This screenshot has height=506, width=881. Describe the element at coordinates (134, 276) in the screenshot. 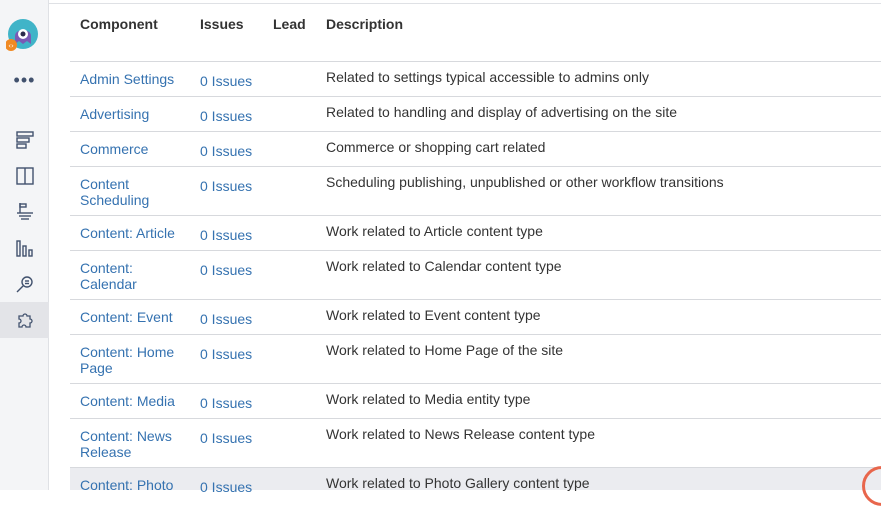

I see `component-link: Content: Calendar` at that location.